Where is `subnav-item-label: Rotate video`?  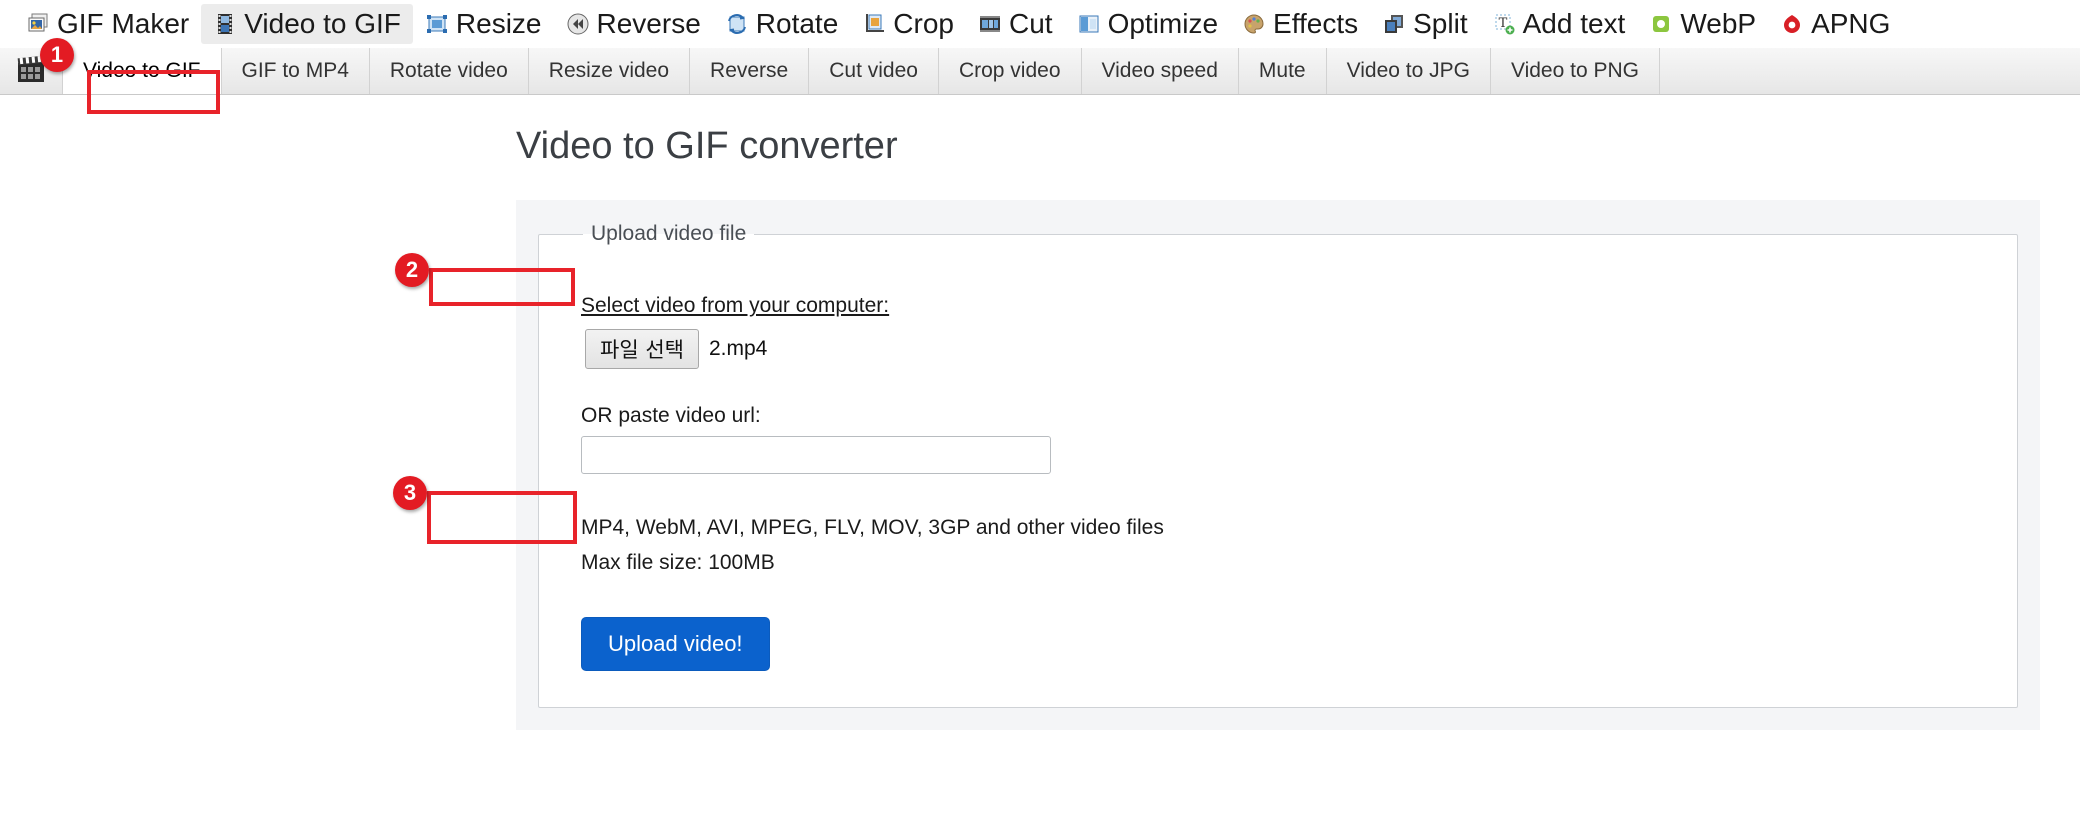 subnav-item-label: Rotate video is located at coordinates (448, 70).